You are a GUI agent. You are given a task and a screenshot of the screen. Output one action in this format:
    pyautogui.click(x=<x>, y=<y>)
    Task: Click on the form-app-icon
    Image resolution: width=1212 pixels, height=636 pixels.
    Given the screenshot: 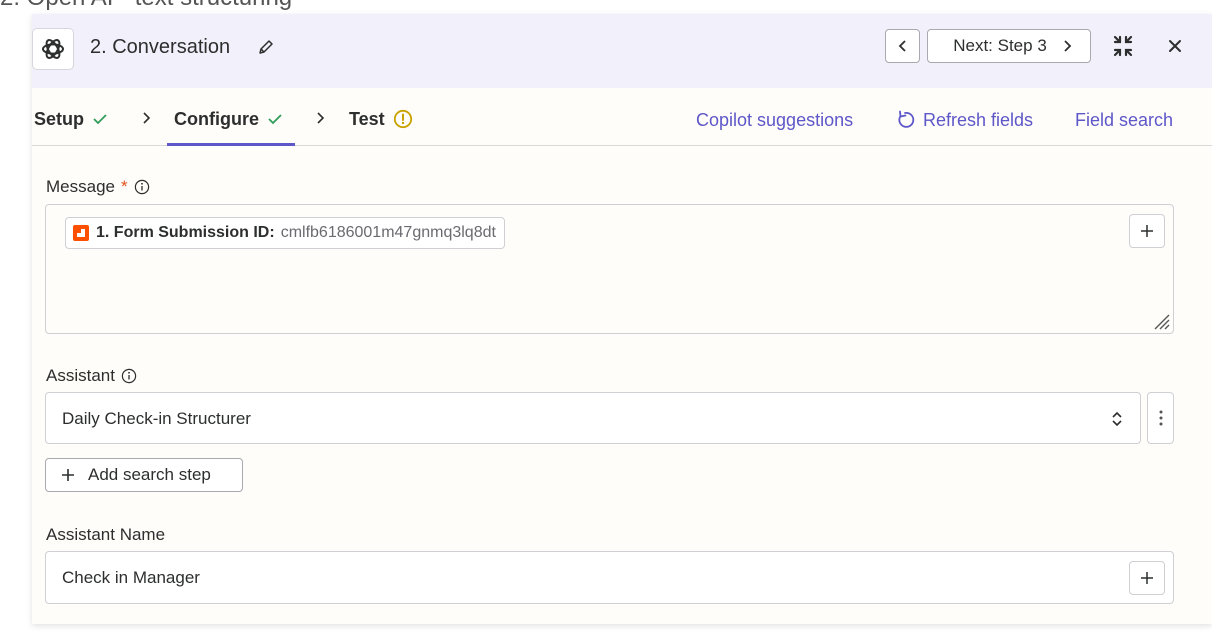 What is the action you would take?
    pyautogui.click(x=81, y=233)
    